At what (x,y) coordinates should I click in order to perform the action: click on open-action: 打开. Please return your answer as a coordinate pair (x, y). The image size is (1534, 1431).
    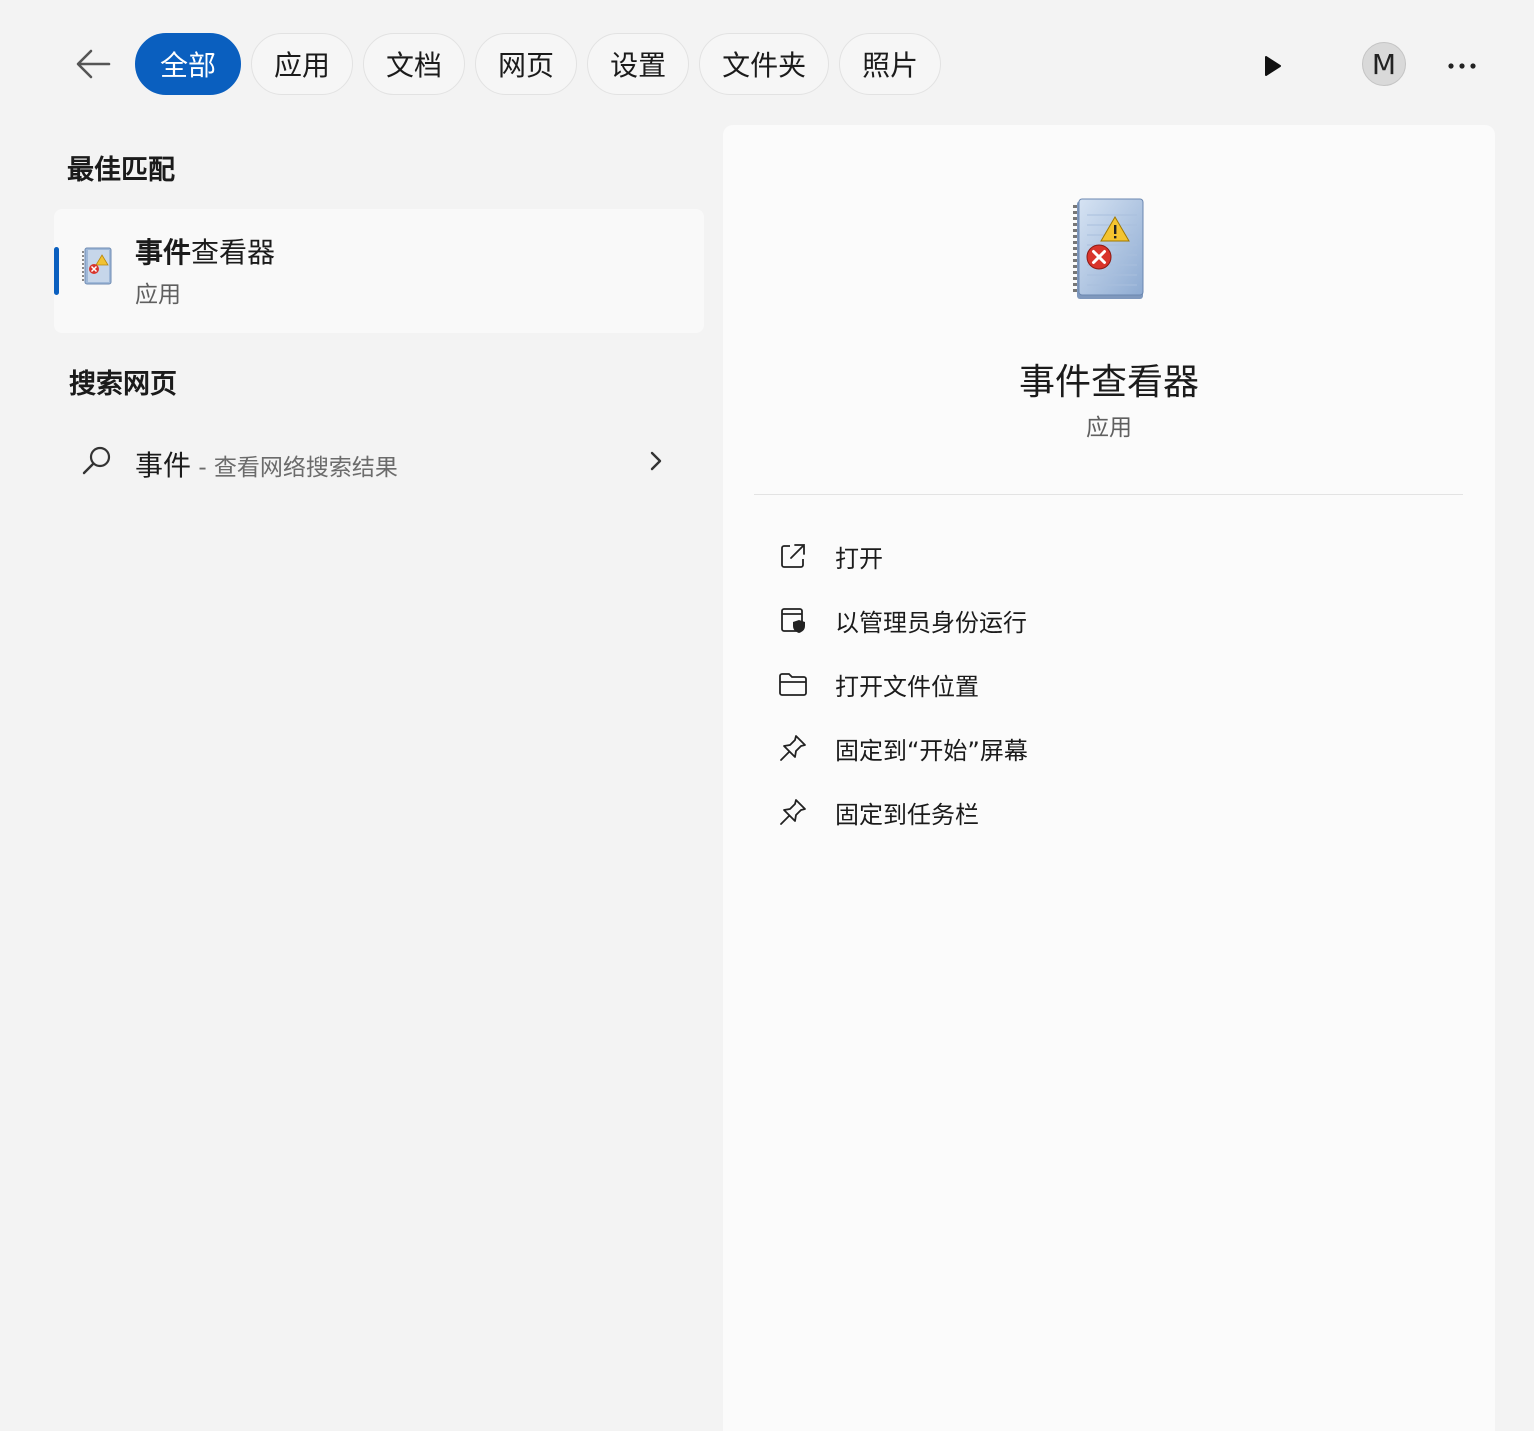
    Looking at the image, I should click on (1118, 556).